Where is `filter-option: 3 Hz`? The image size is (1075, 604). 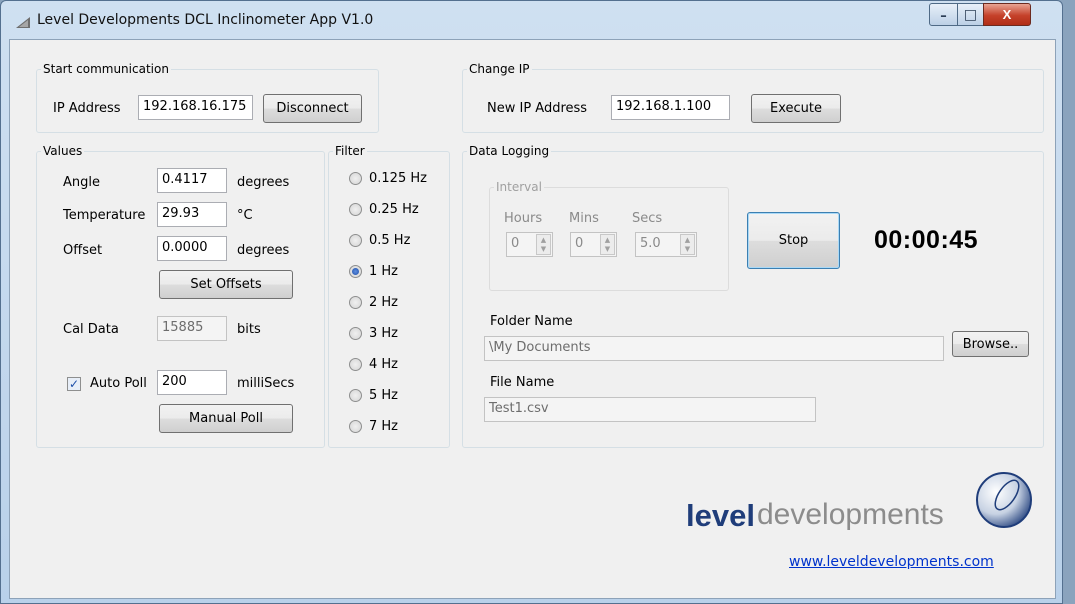 filter-option: 3 Hz is located at coordinates (373, 333).